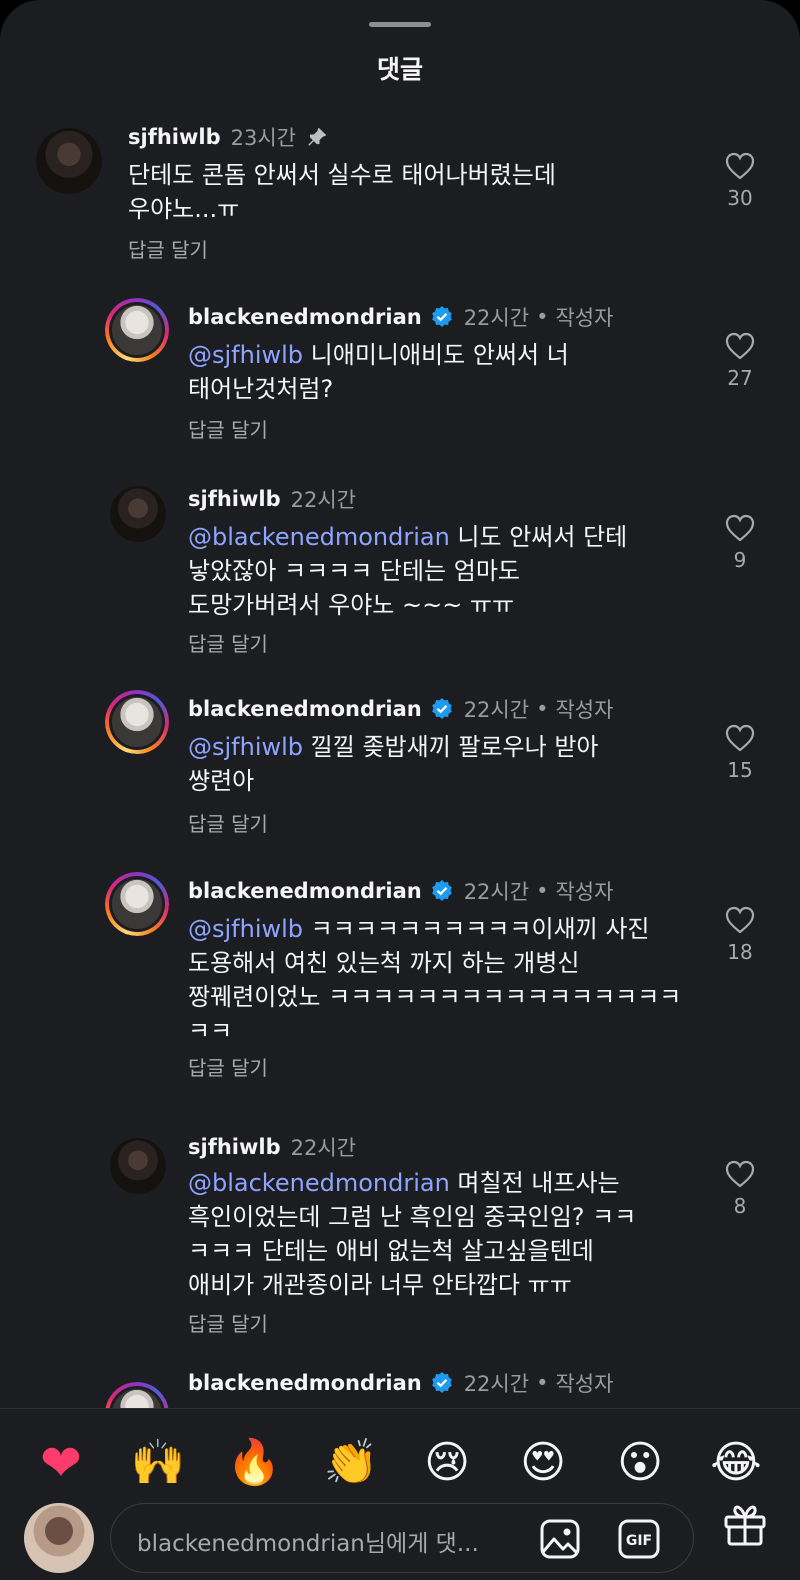 The image size is (800, 1580). Describe the element at coordinates (399, 69) in the screenshot. I see `sheet-title: 댓글` at that location.